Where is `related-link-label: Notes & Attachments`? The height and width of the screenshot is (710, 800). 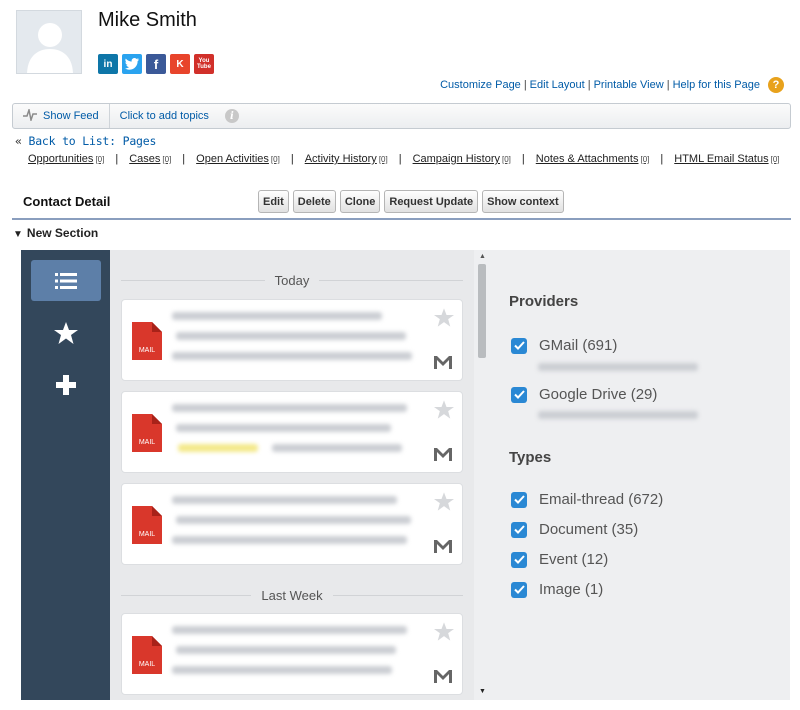 related-link-label: Notes & Attachments is located at coordinates (587, 159).